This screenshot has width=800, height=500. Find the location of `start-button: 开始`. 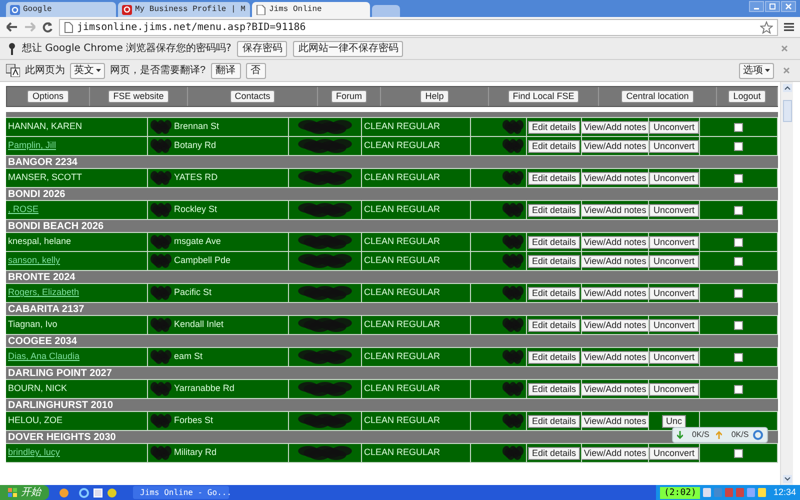

start-button: 开始 is located at coordinates (24, 492).